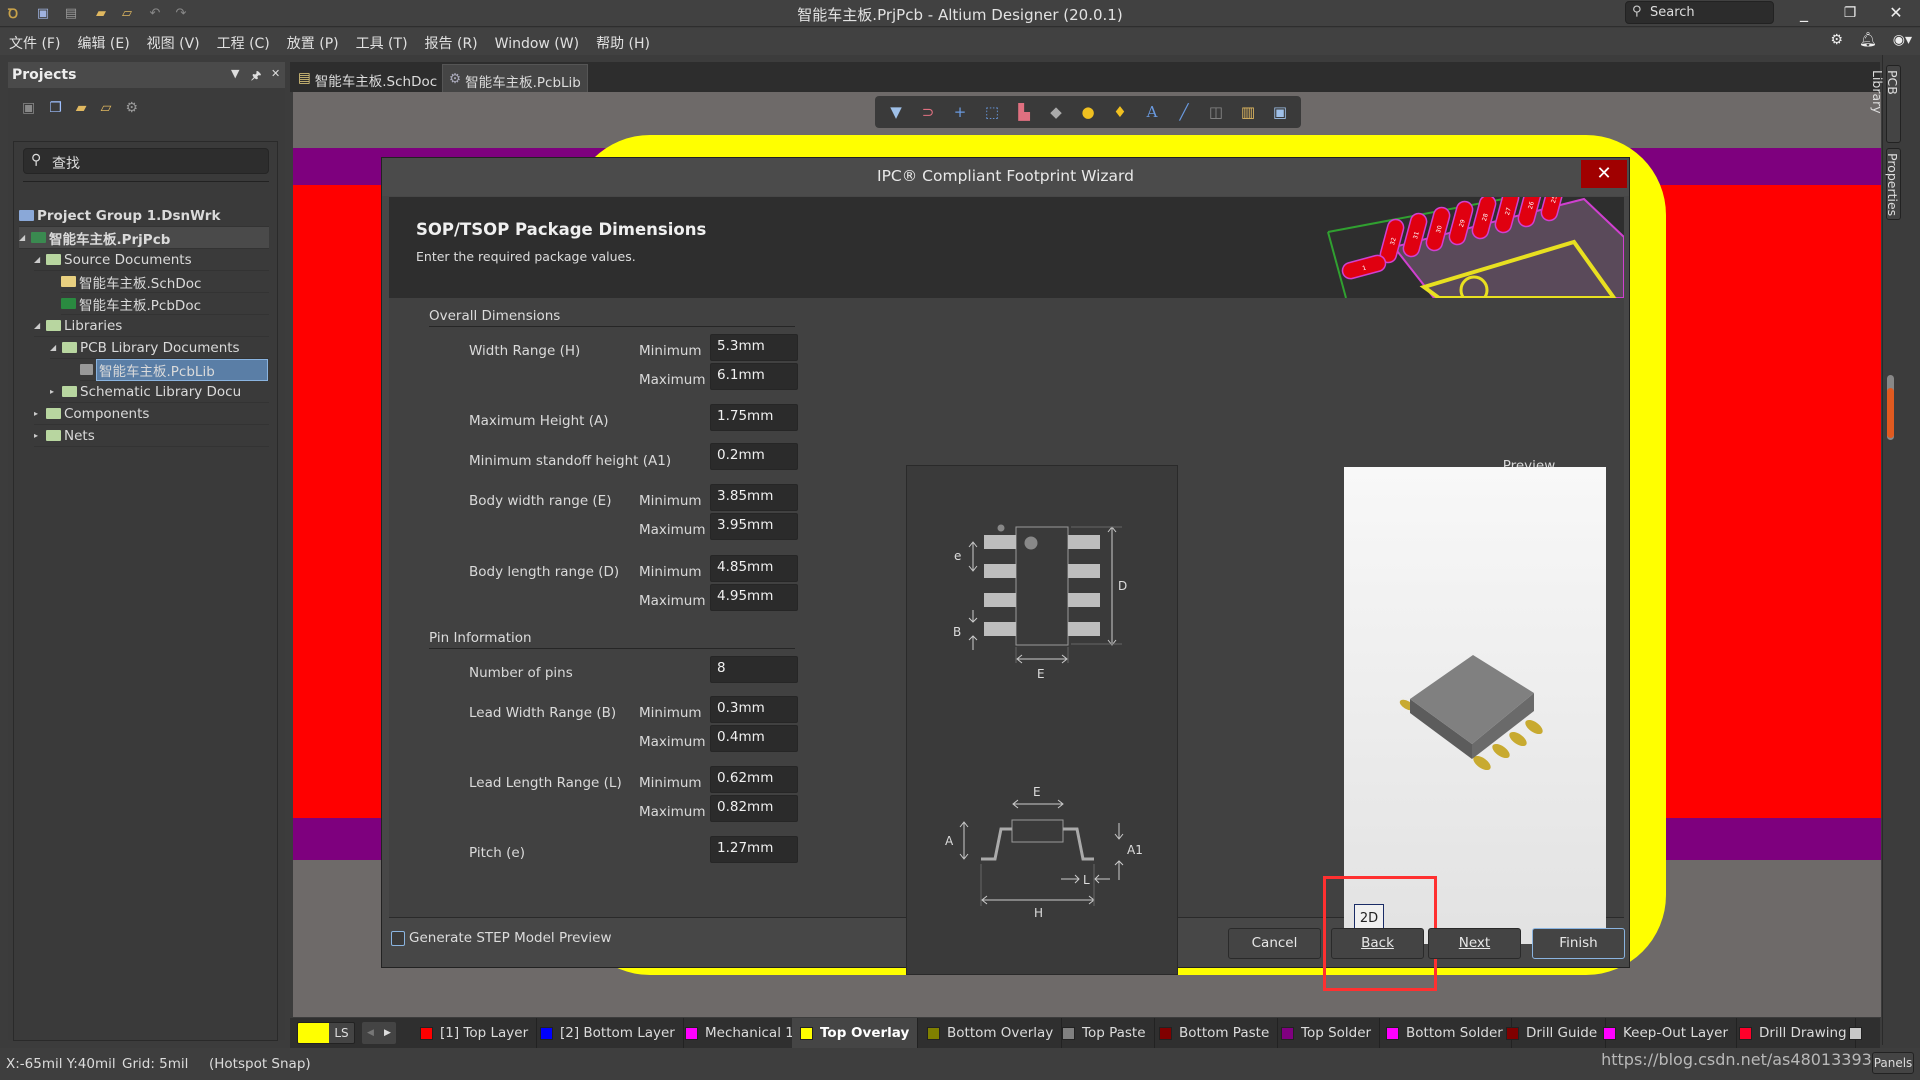 The width and height of the screenshot is (1920, 1080). What do you see at coordinates (165, 282) in the screenshot?
I see `tree-item-schdoc: 智能车主板.SchDoc` at bounding box center [165, 282].